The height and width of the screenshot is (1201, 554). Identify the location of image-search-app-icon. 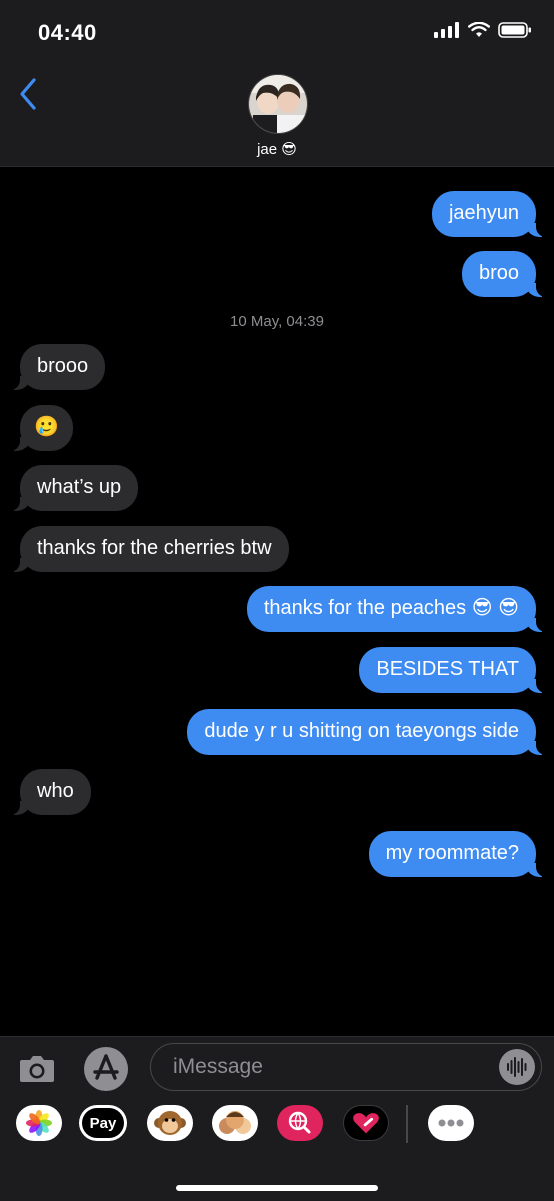
(300, 1123).